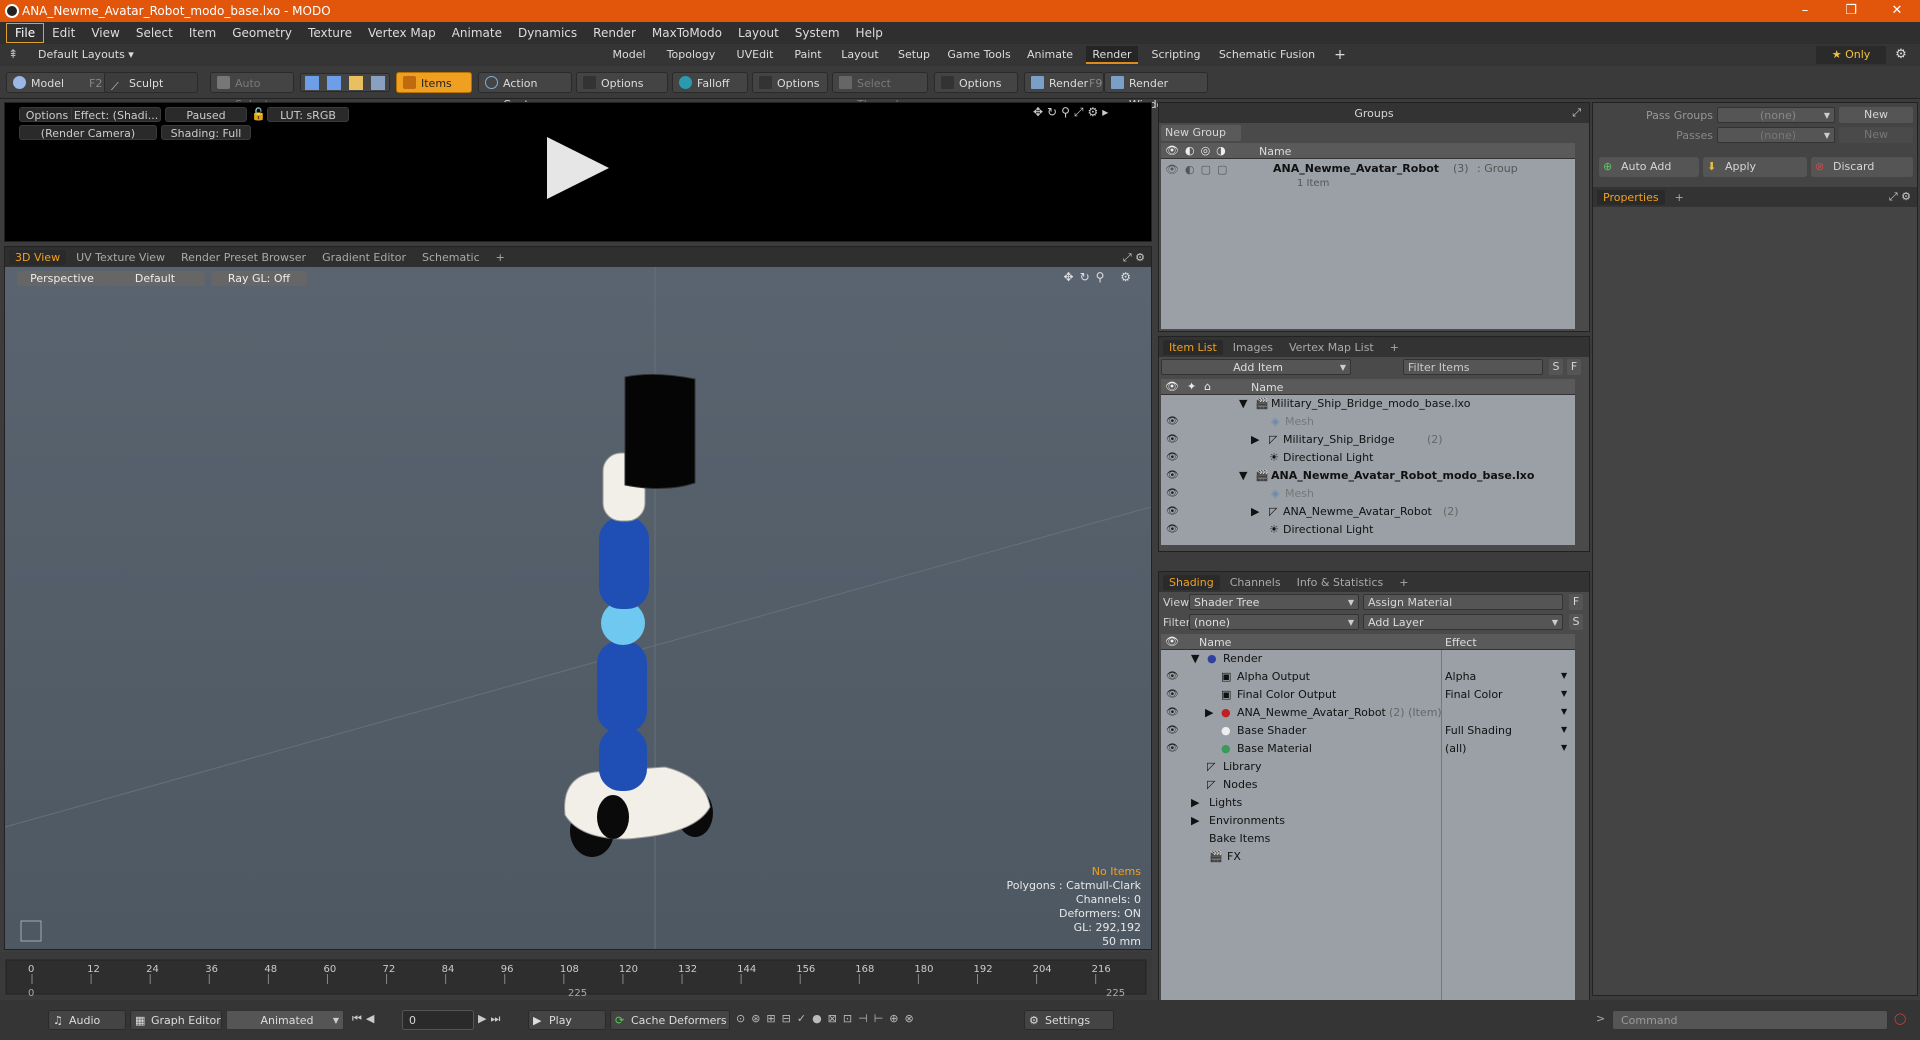 Image resolution: width=1920 pixels, height=1040 pixels. Describe the element at coordinates (790, 82) in the screenshot. I see `falloff-options-button: Options` at that location.